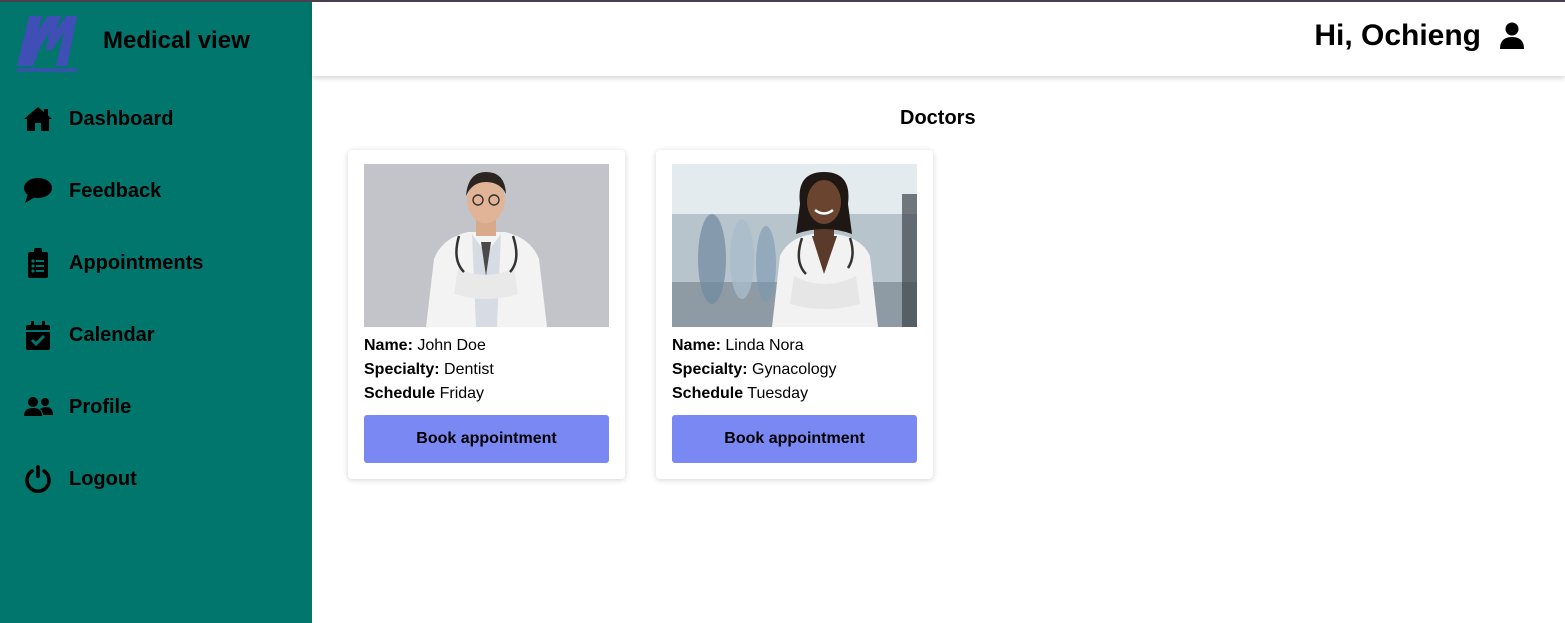 This screenshot has height=623, width=1565. I want to click on sidebar-item-calendar: Calendar, so click(156, 336).